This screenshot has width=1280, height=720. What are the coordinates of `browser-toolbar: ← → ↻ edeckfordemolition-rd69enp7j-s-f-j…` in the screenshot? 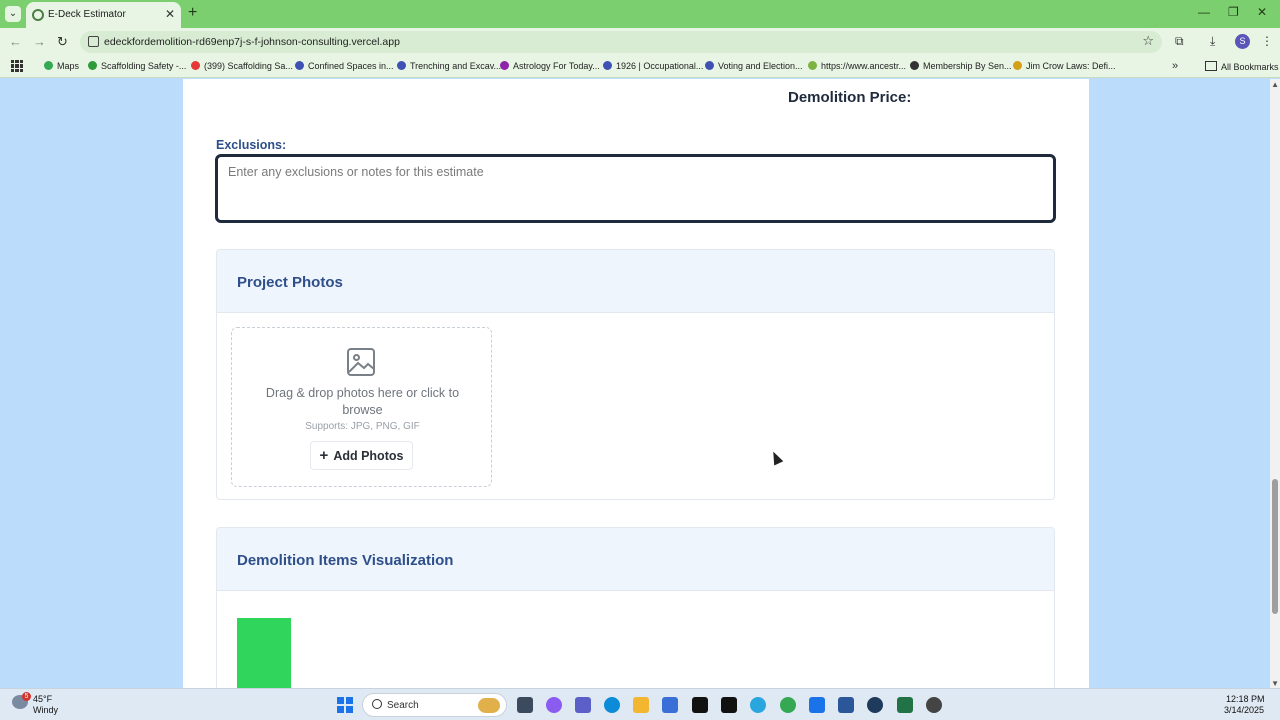 It's located at (640, 42).